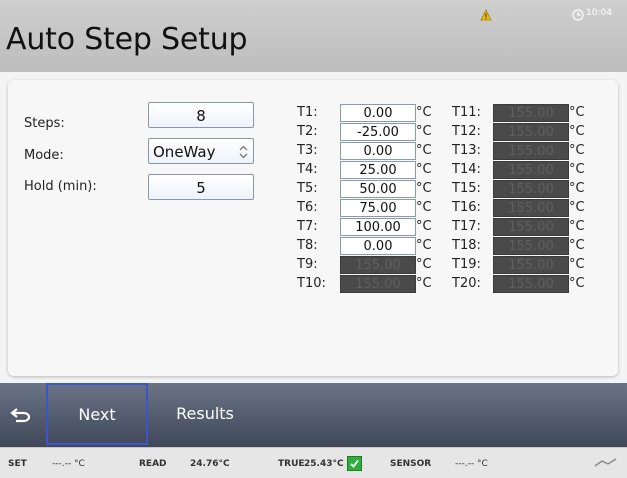  Describe the element at coordinates (307, 150) in the screenshot. I see `temp-label: T3:` at that location.